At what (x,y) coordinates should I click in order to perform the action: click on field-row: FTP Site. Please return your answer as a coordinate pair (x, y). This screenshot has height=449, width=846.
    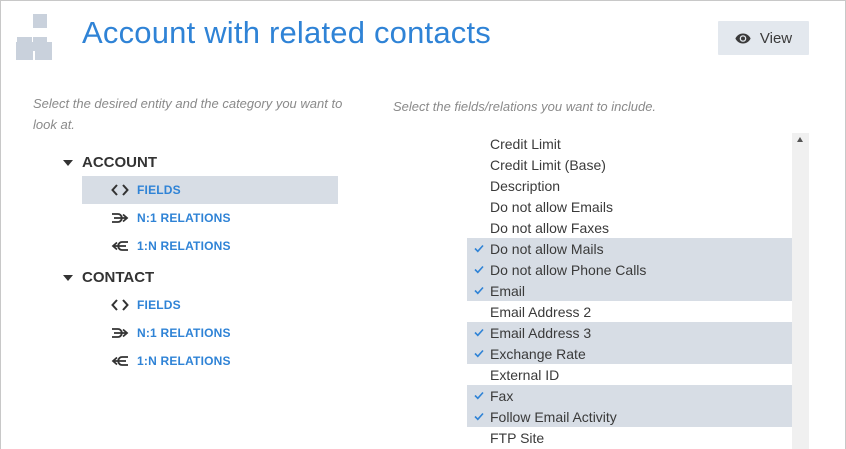
    Looking at the image, I should click on (629, 437).